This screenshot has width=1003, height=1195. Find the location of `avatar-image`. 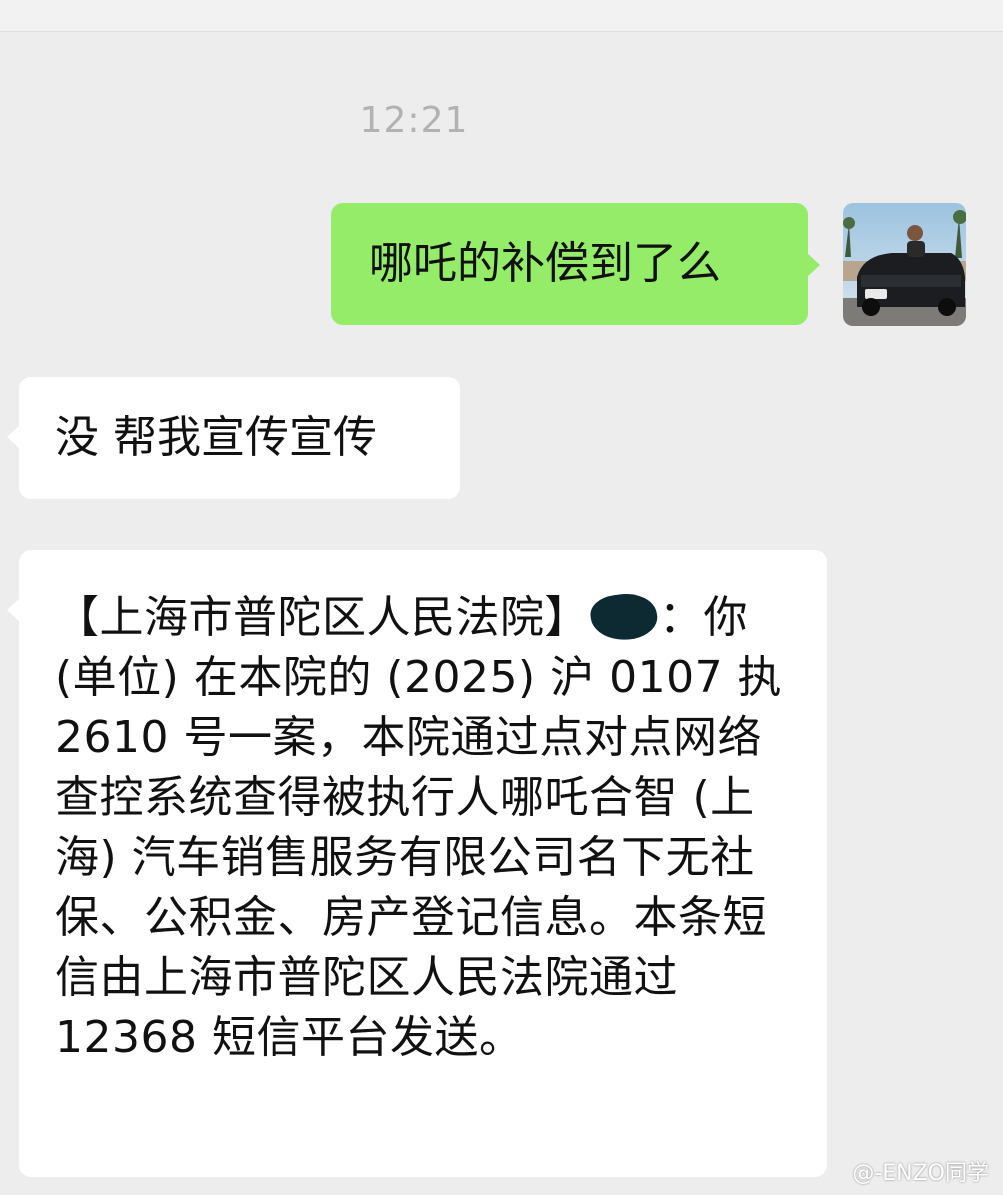

avatar-image is located at coordinates (904, 264).